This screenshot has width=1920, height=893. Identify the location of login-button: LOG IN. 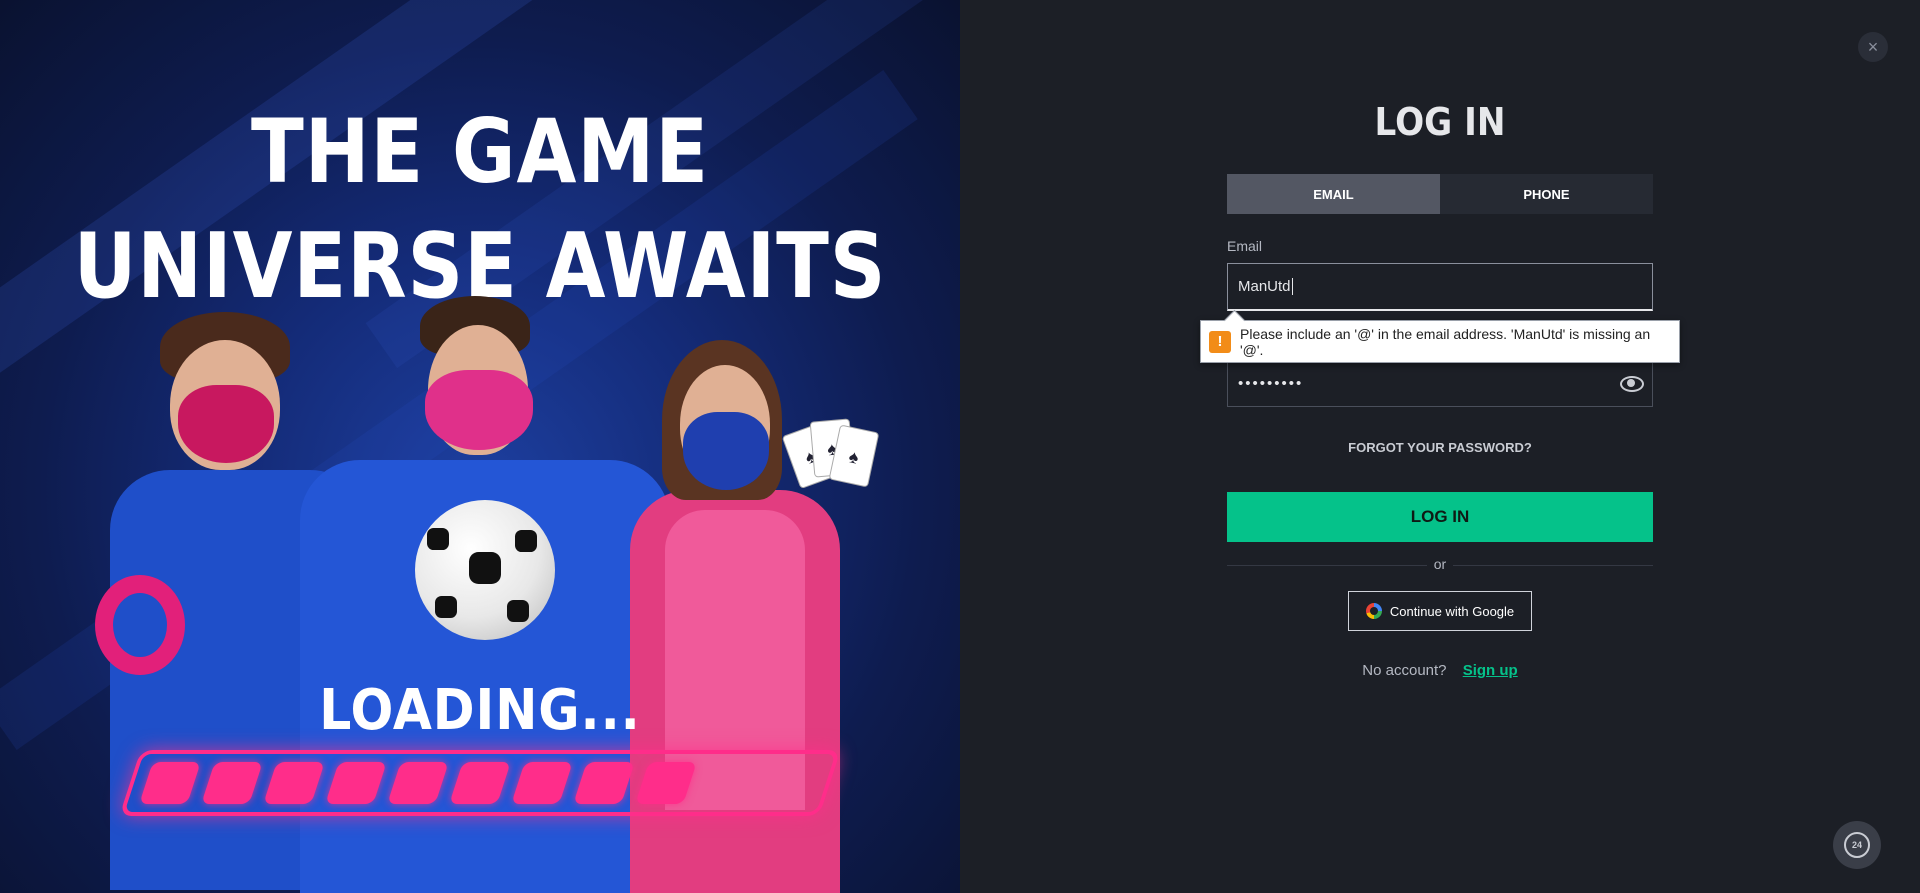
(1440, 517).